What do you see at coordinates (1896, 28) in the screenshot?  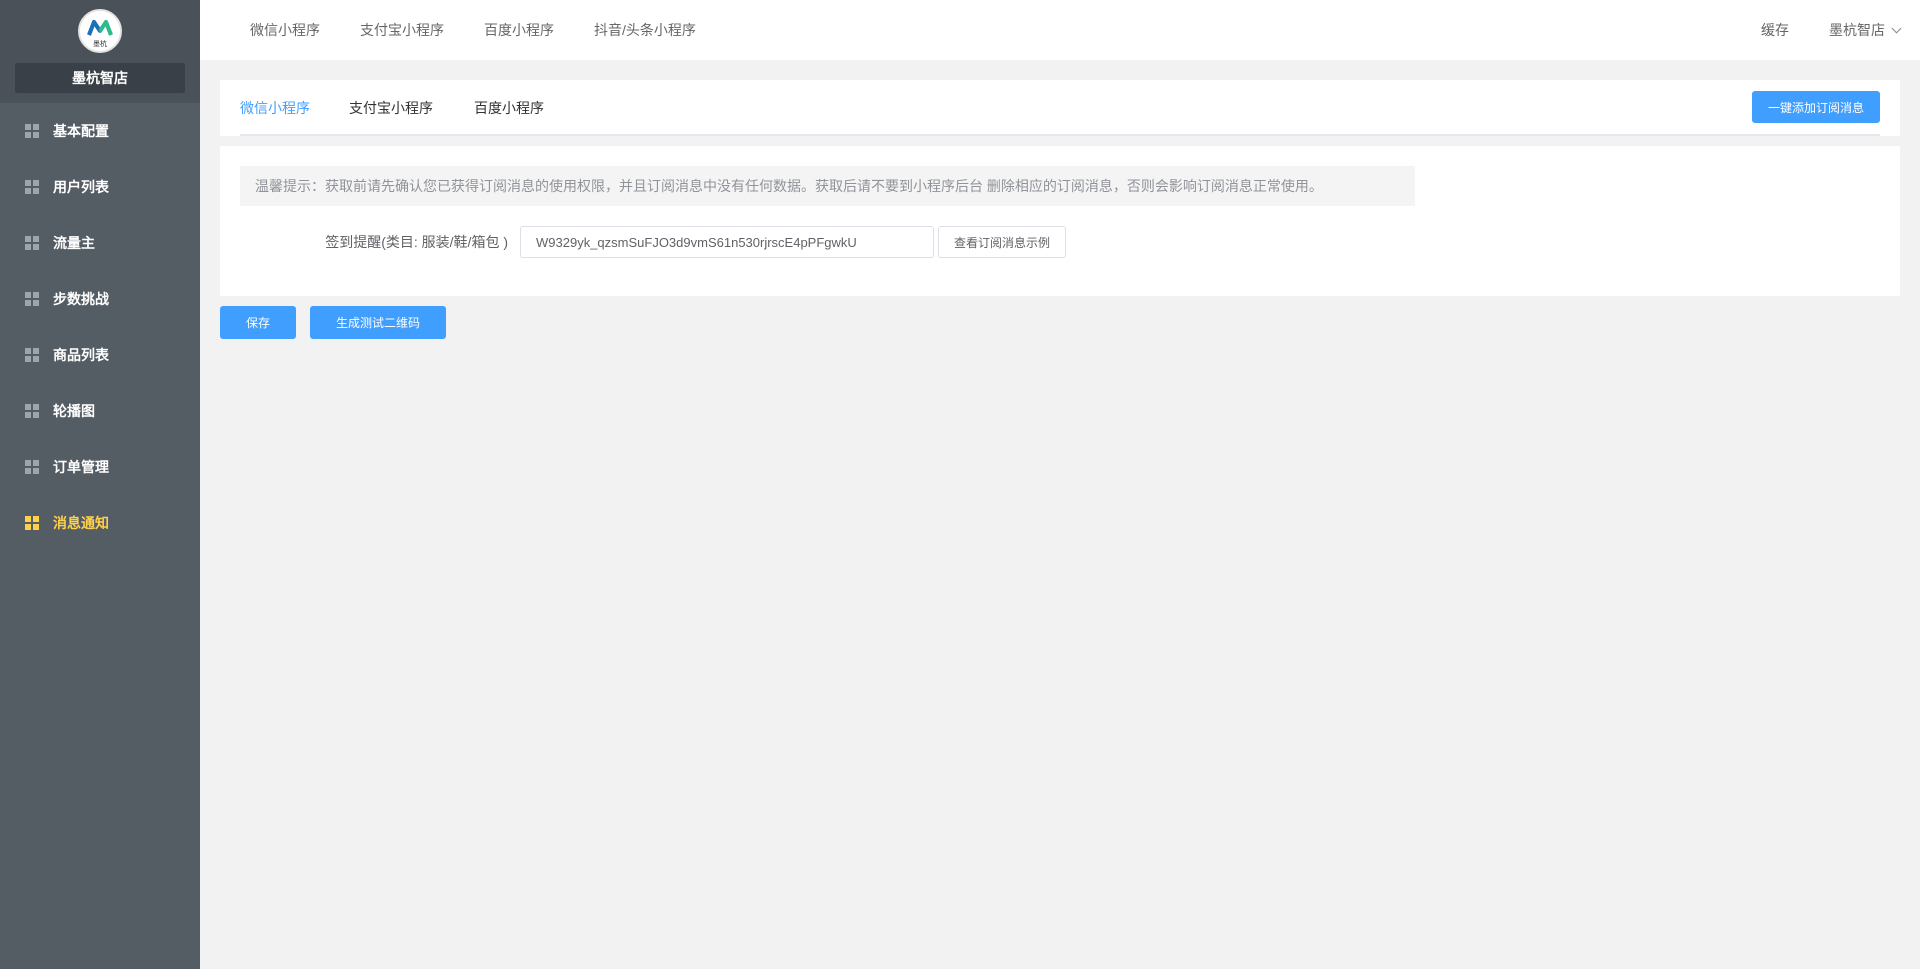 I see `chevron-down-icon` at bounding box center [1896, 28].